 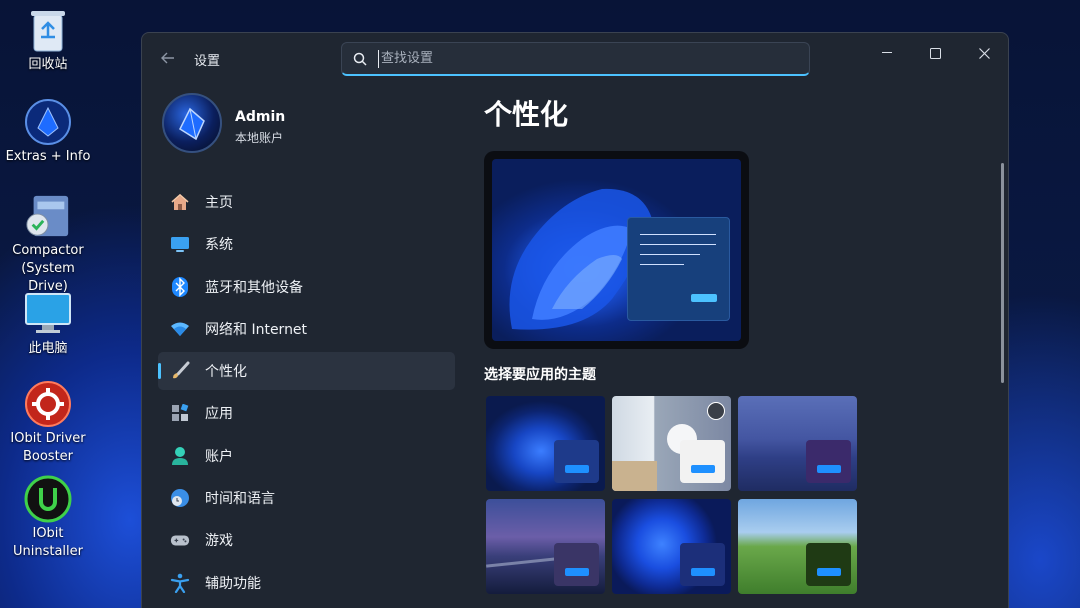 I want to click on theme-tile-bliss, so click(x=797, y=546).